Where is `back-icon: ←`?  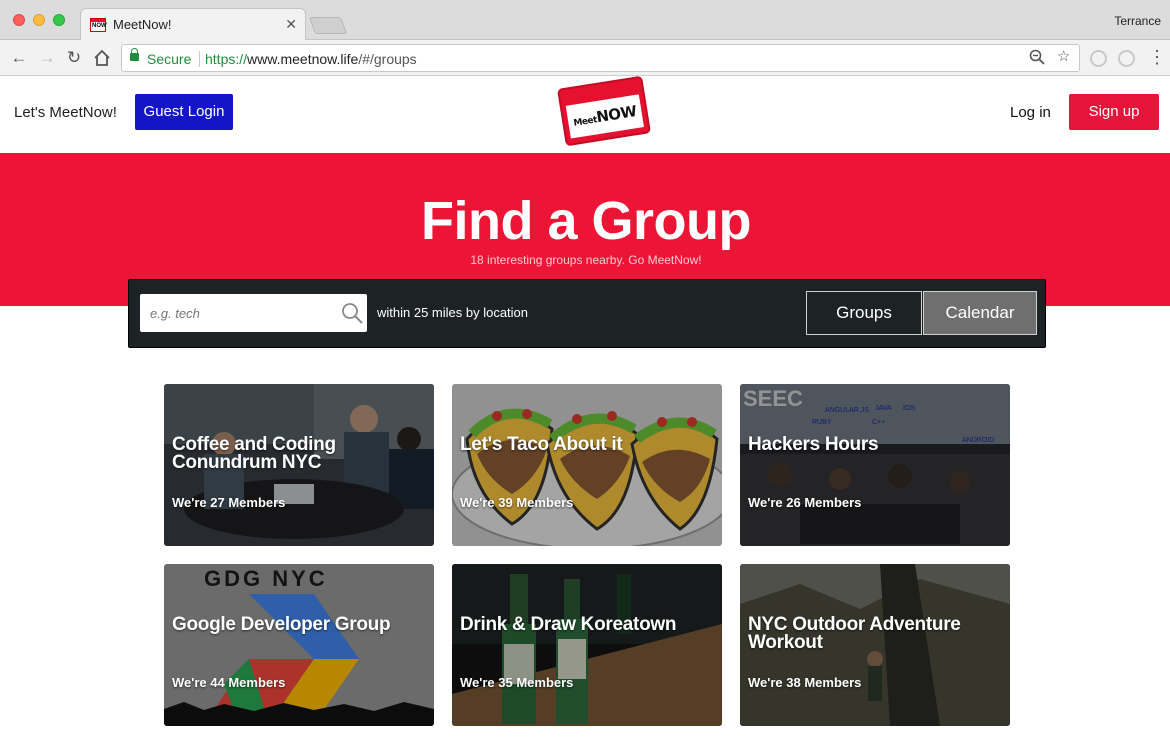 back-icon: ← is located at coordinates (19, 58).